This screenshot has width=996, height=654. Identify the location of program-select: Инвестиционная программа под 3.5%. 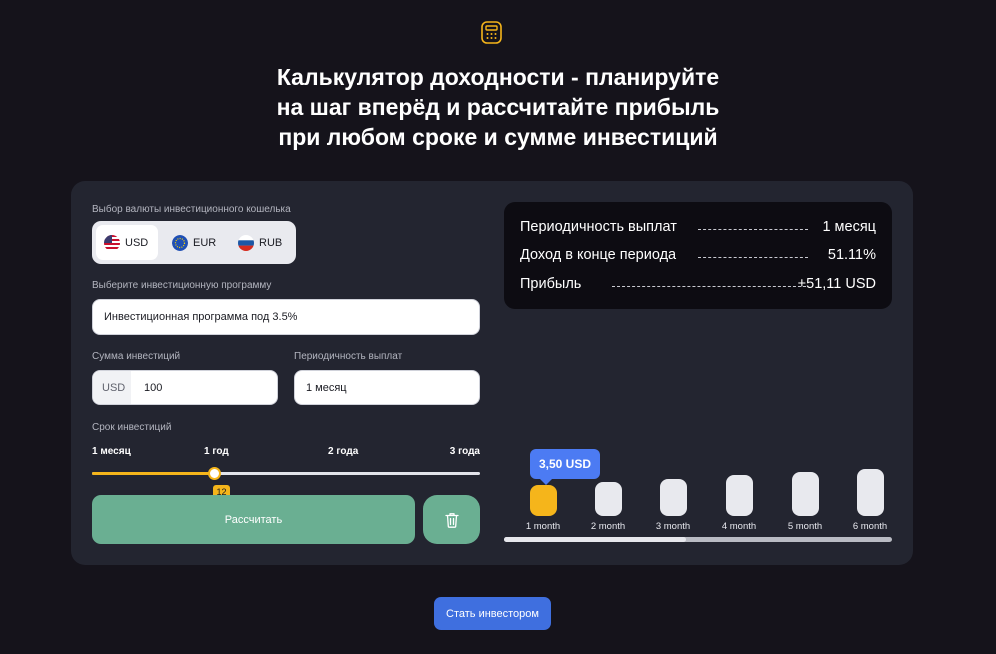
(286, 317).